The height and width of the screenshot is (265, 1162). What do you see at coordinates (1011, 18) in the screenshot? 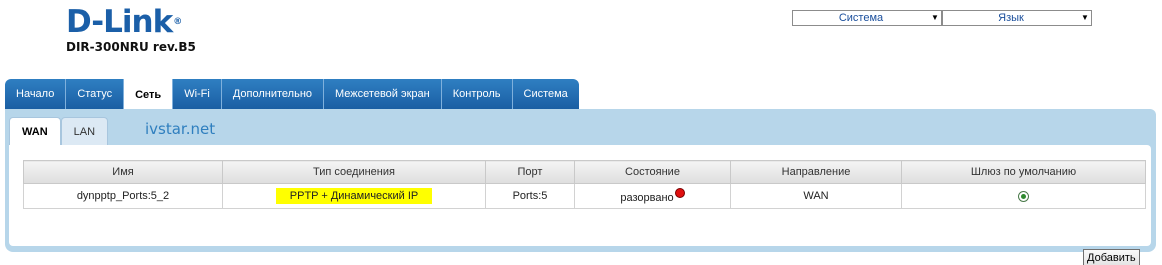
I see `language-value: Язык` at bounding box center [1011, 18].